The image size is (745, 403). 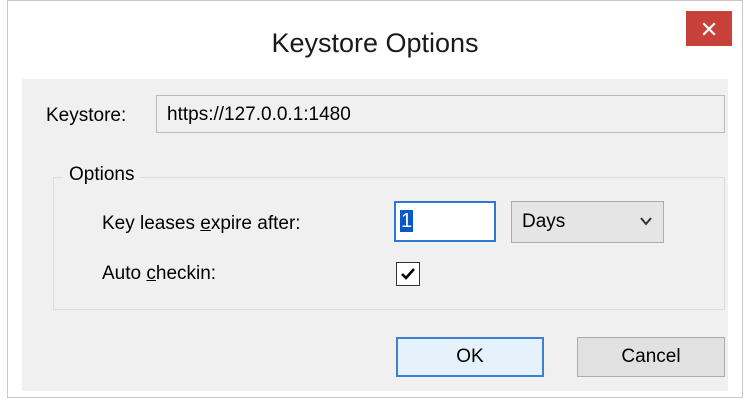 What do you see at coordinates (159, 273) in the screenshot?
I see `auto-checkin-label: Auto checkin:` at bounding box center [159, 273].